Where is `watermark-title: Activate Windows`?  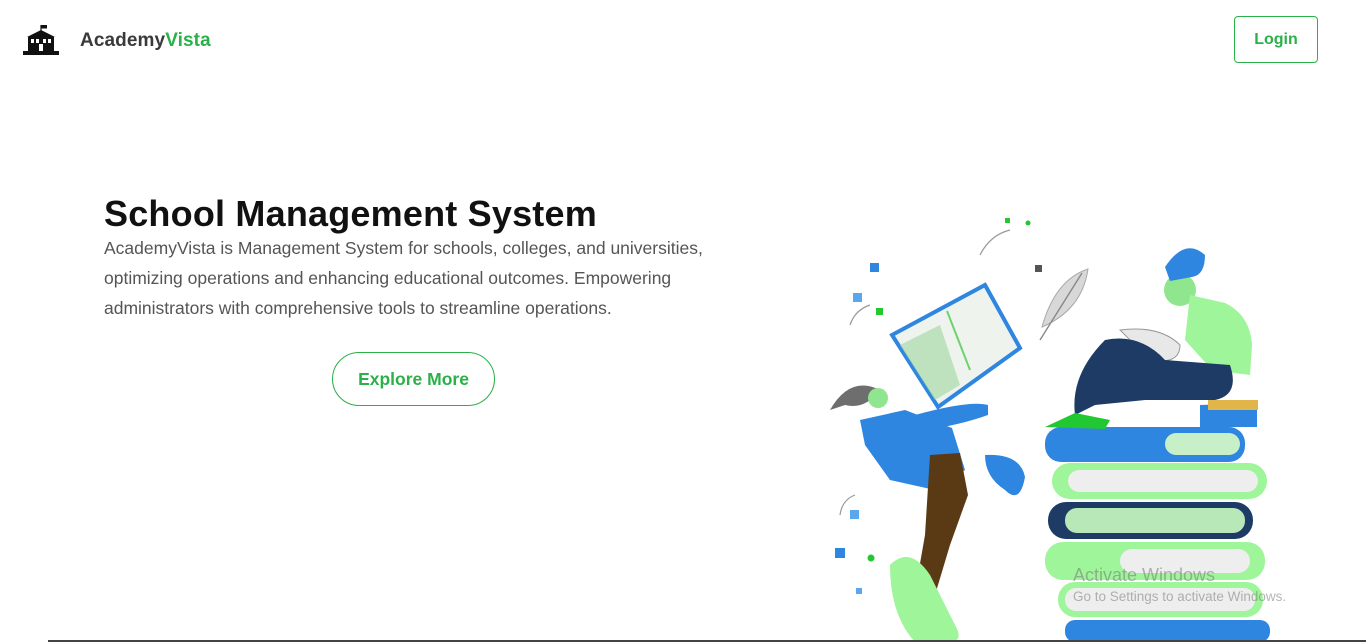
watermark-title: Activate Windows is located at coordinates (1144, 575).